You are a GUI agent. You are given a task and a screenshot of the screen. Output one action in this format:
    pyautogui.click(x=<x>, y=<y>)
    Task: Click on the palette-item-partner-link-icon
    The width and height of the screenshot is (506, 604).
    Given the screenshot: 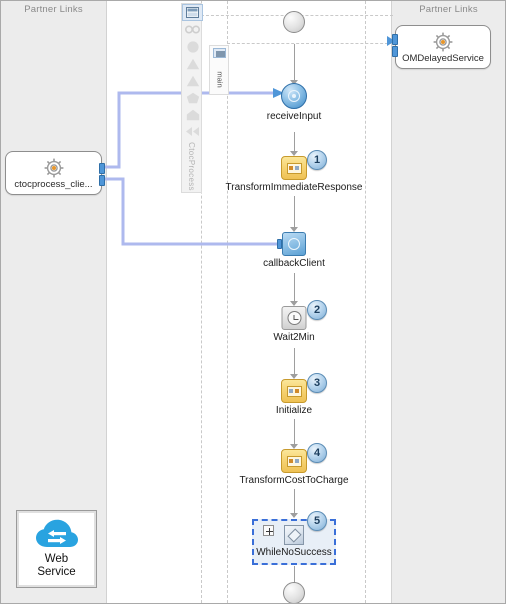 What is the action you would take?
    pyautogui.click(x=192, y=29)
    